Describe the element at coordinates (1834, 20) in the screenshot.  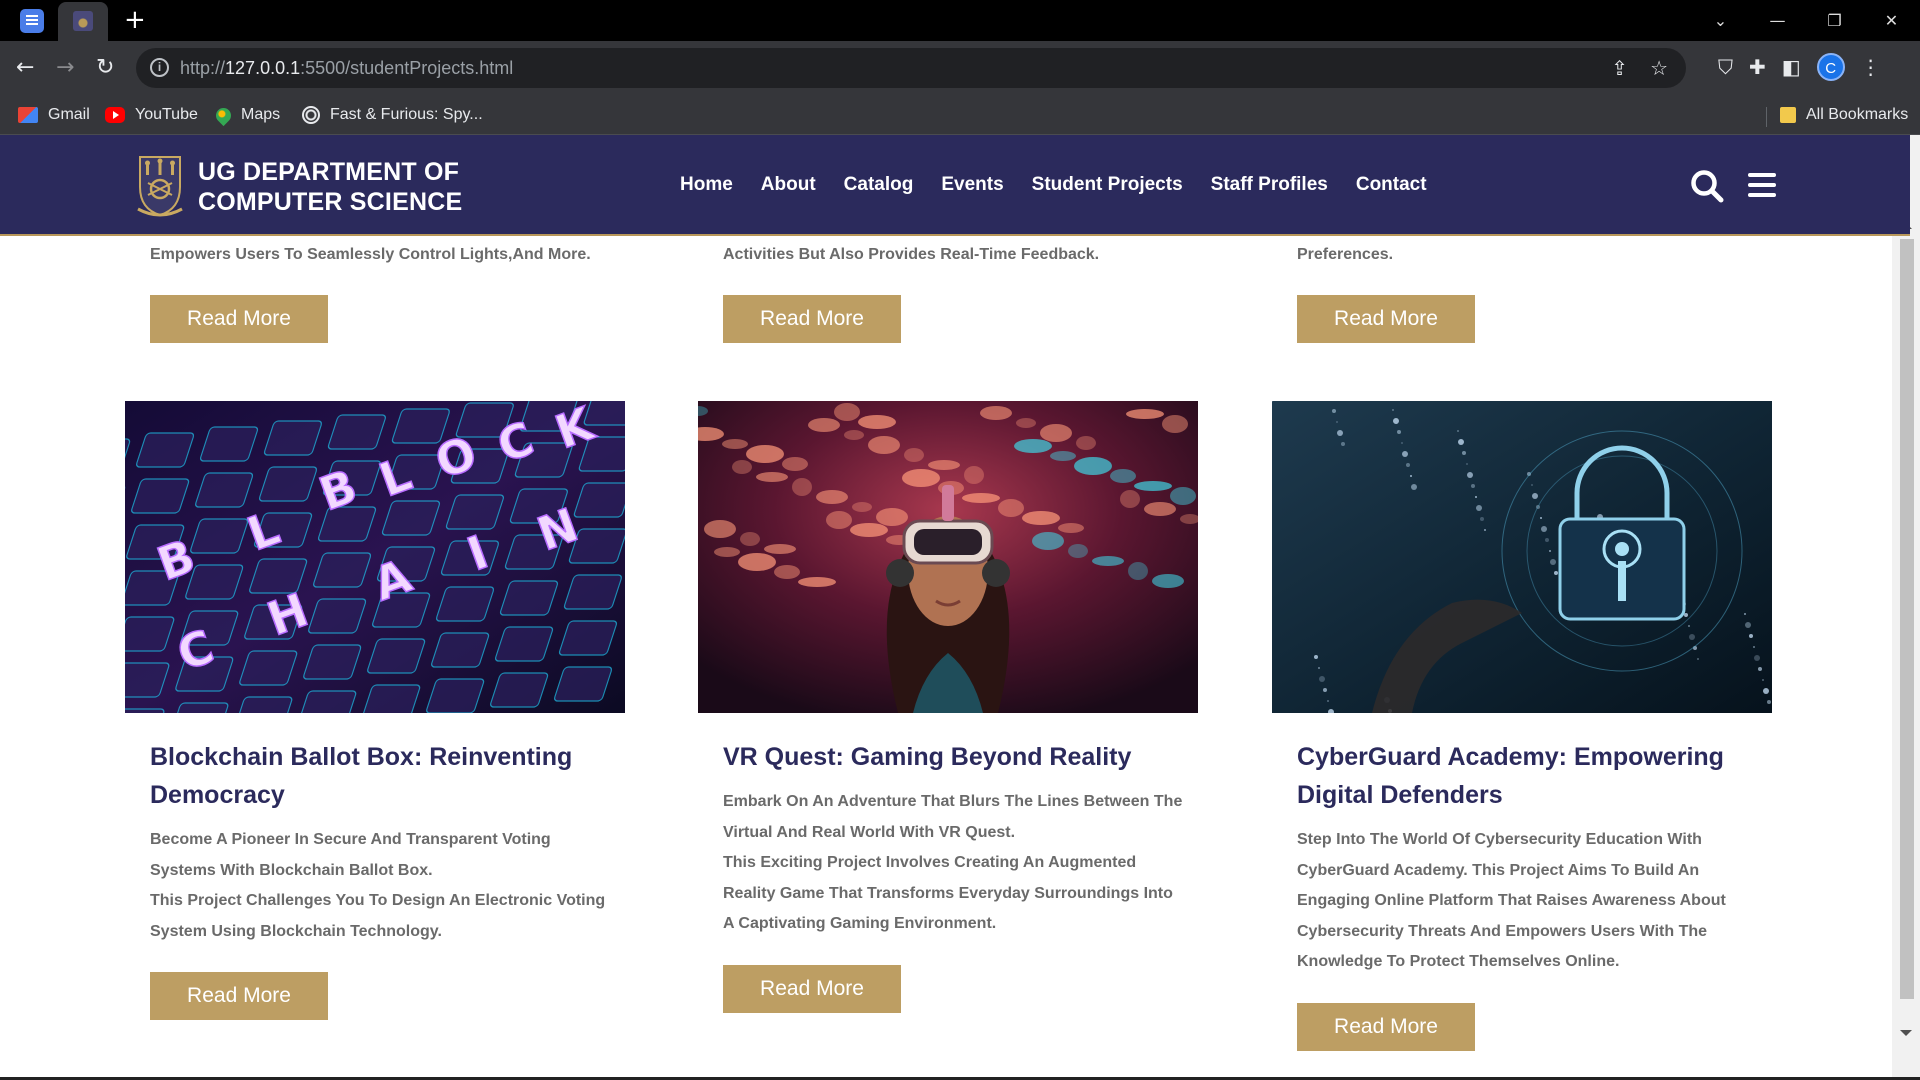
I see `restore-icon: ❐` at that location.